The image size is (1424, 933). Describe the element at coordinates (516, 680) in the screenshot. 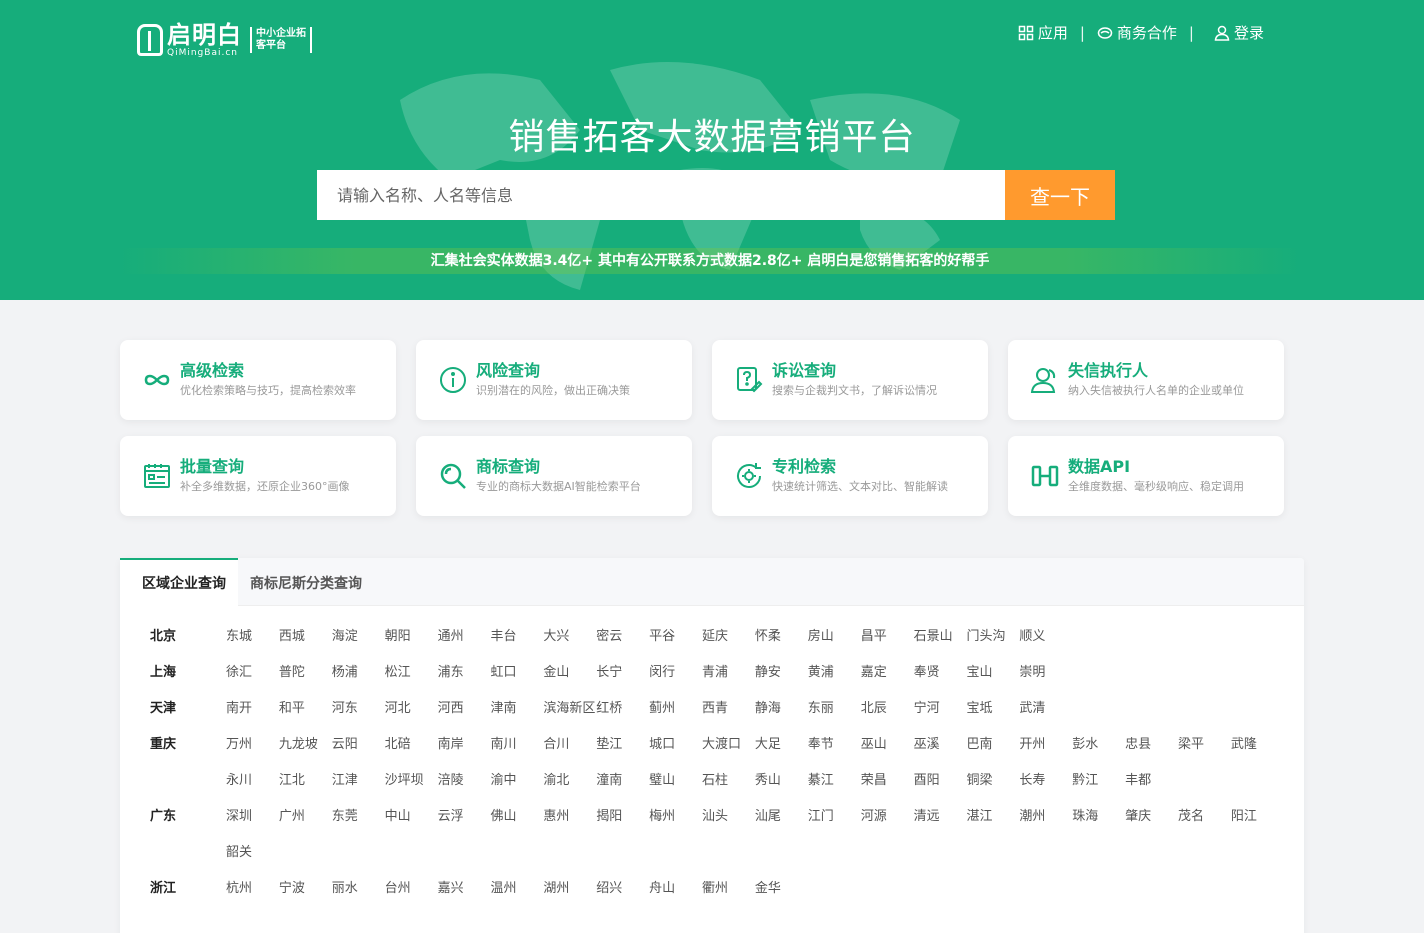

I see `district-link: 虹口` at that location.